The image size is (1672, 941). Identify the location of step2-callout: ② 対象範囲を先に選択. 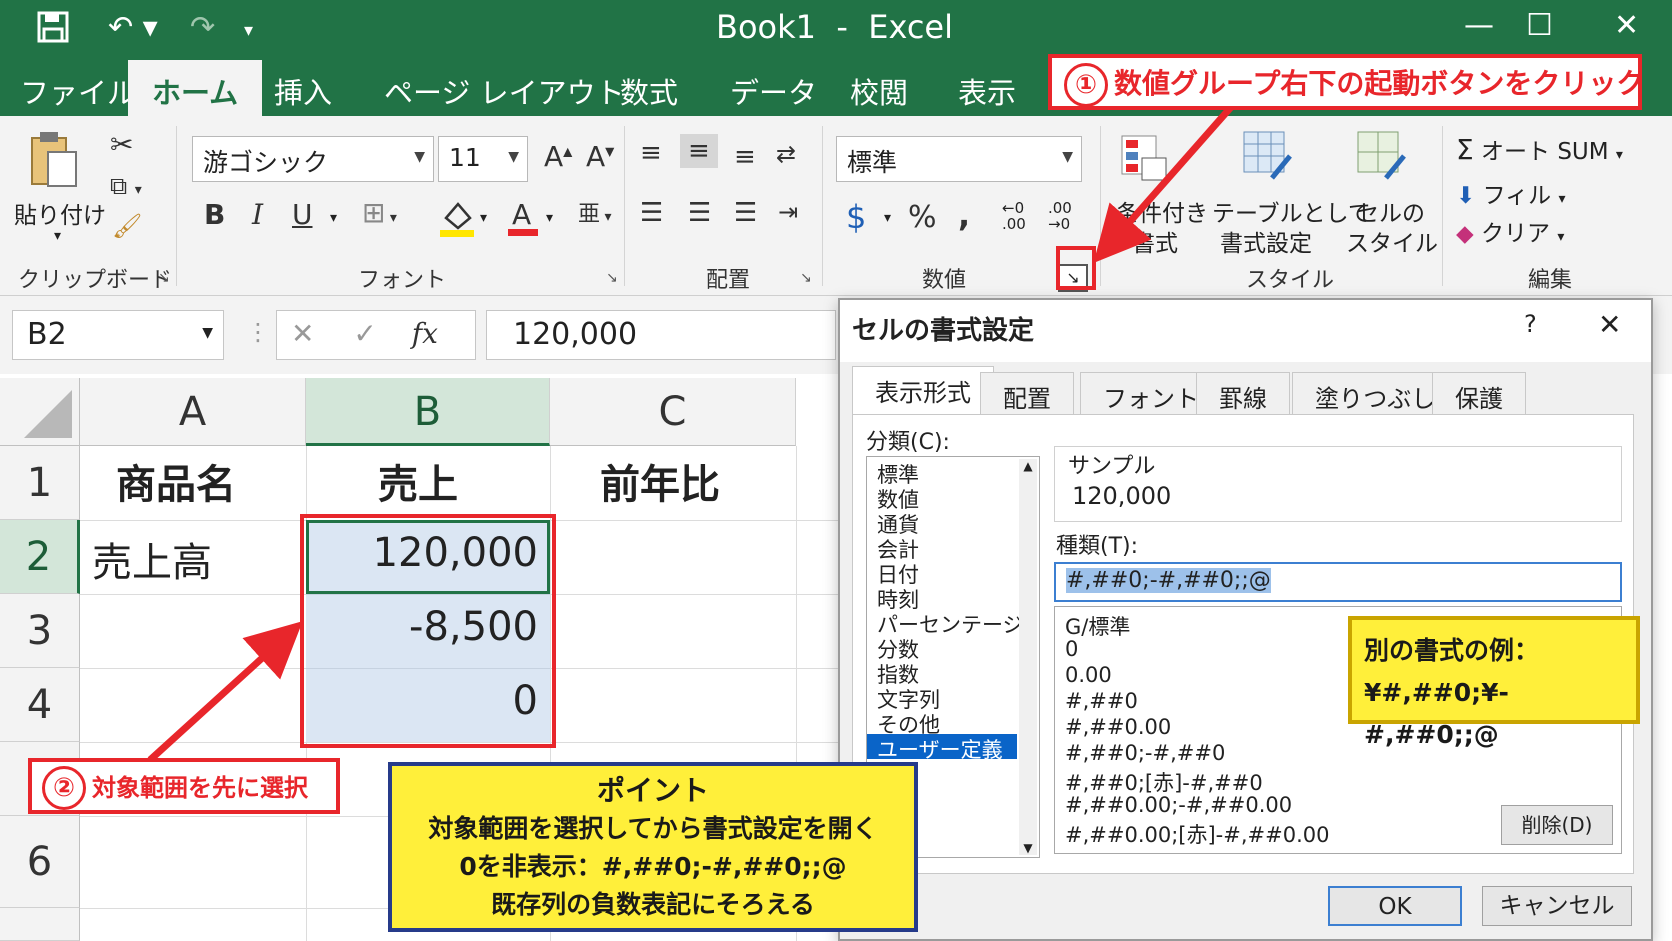
(184, 786).